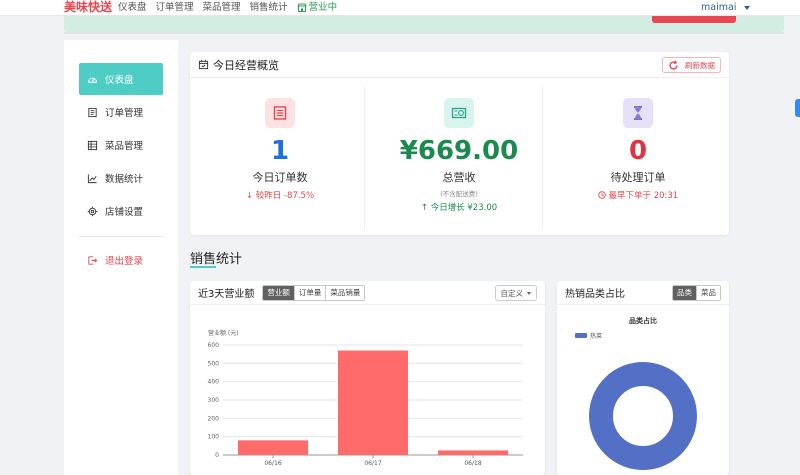  I want to click on refresh-icon, so click(673, 64).